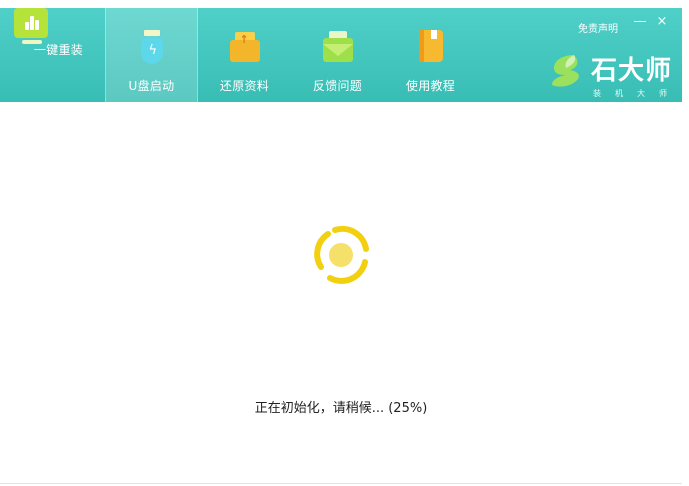  I want to click on nav-label-tutorial: 使用教程, so click(430, 86).